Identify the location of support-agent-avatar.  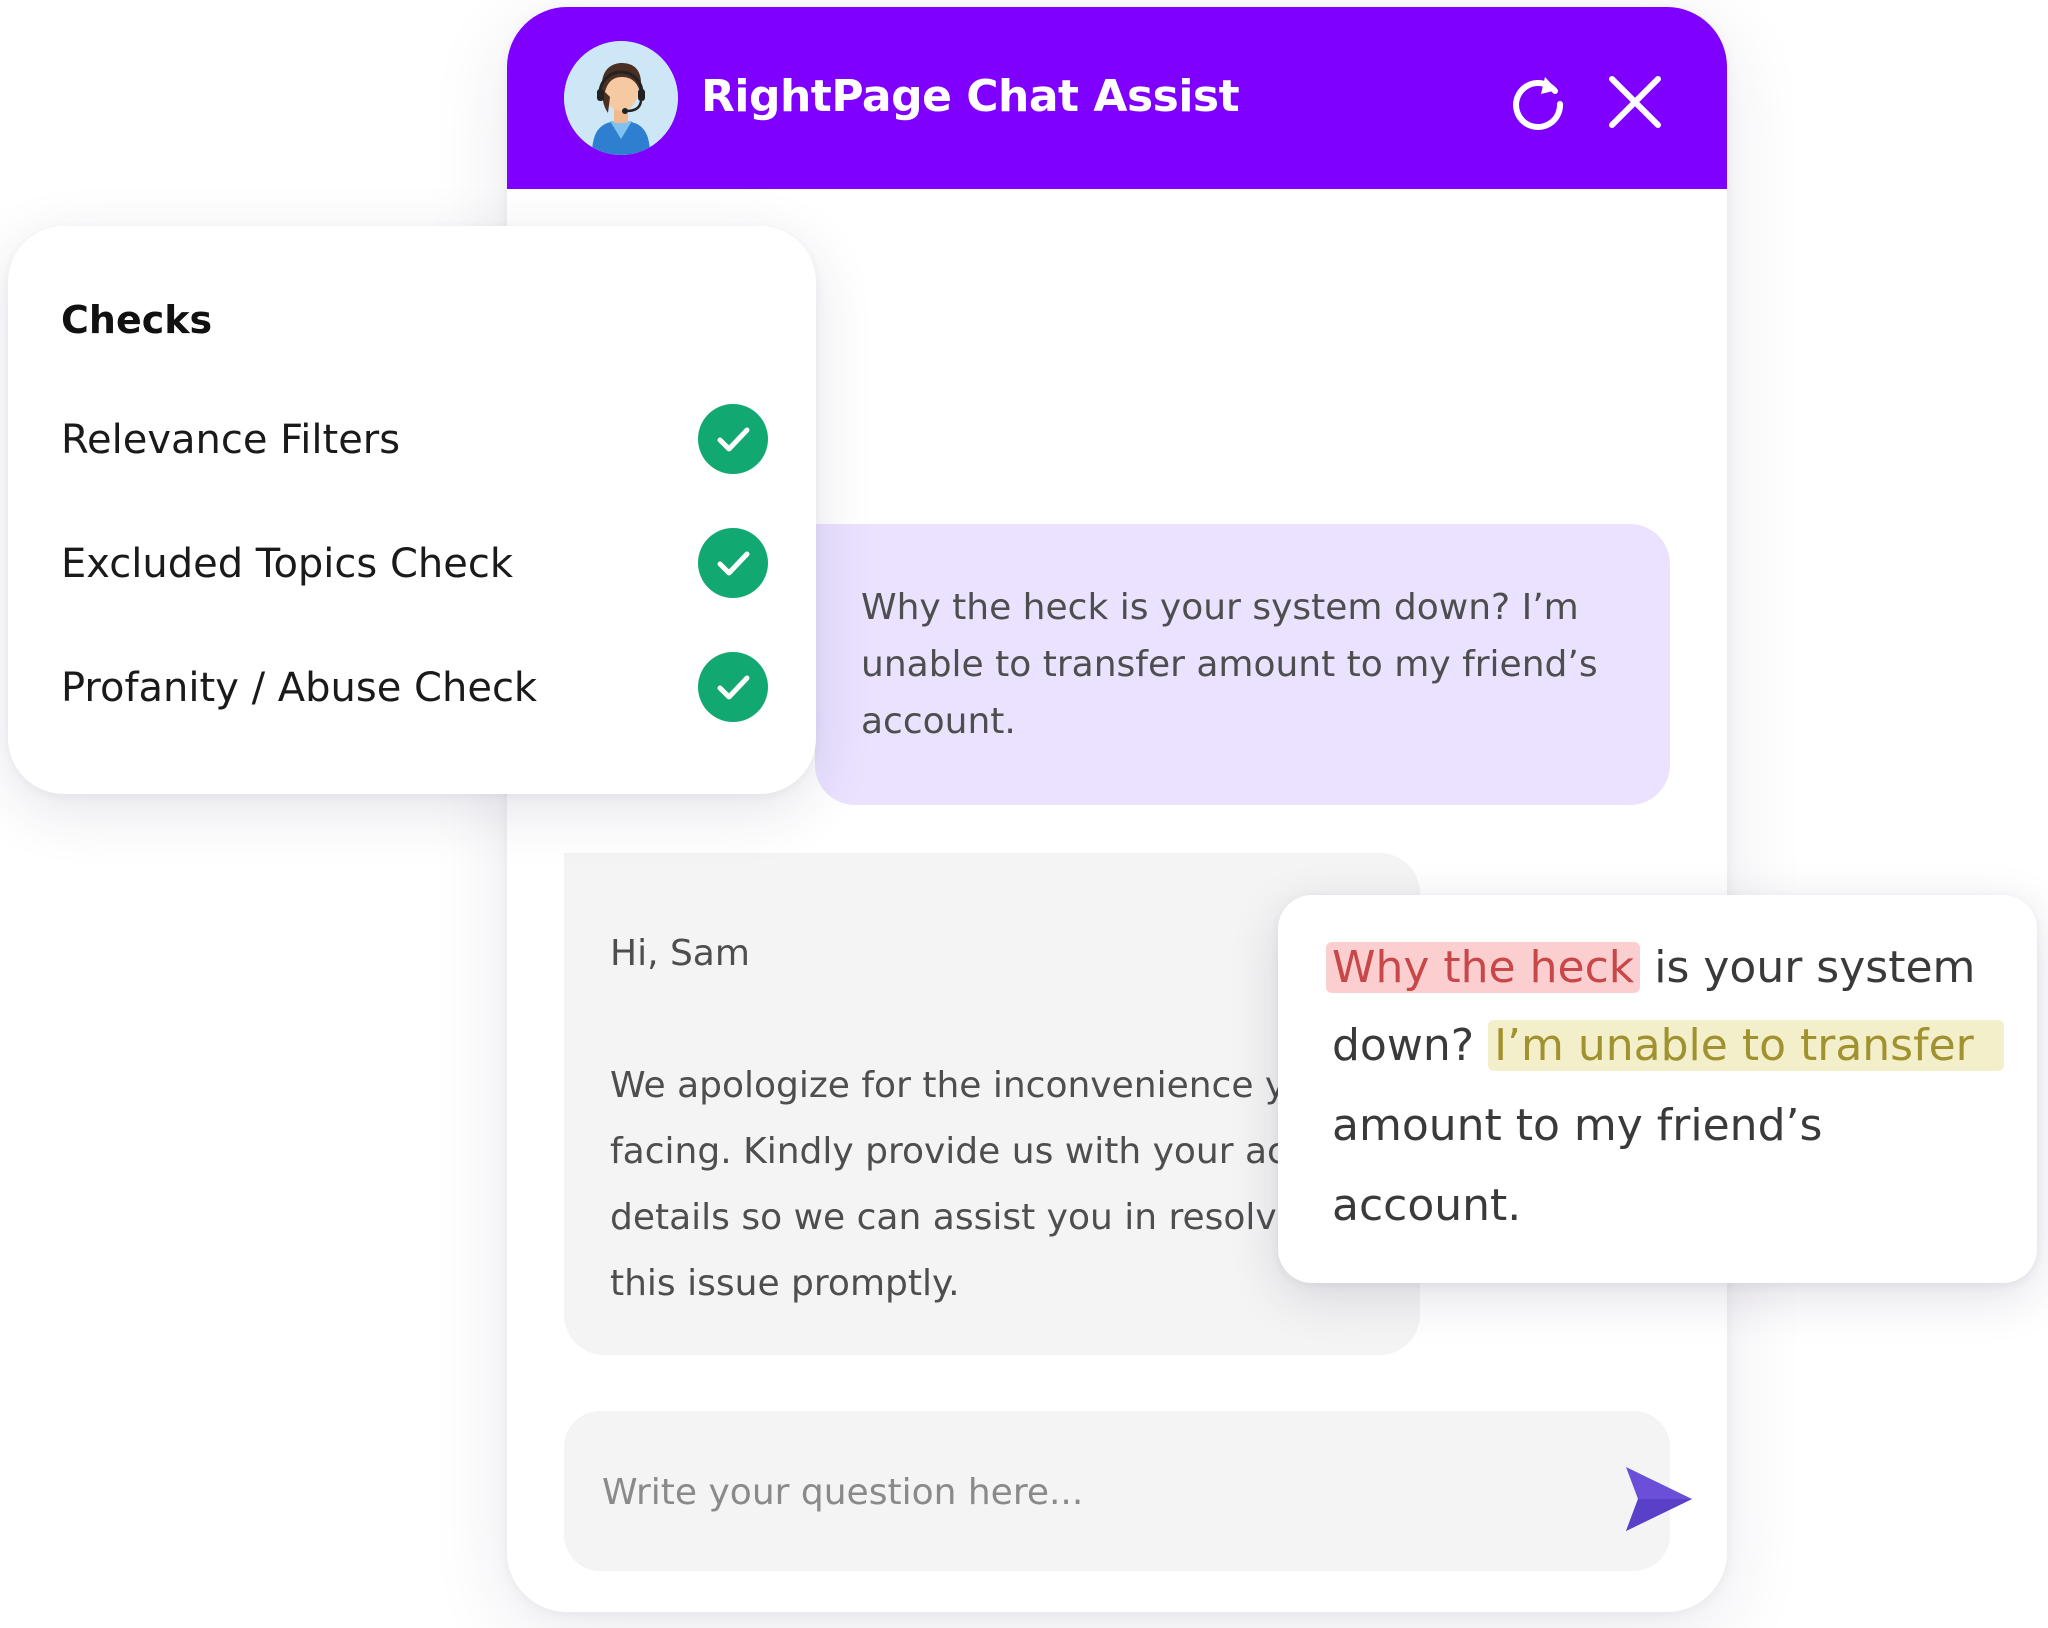
(621, 98).